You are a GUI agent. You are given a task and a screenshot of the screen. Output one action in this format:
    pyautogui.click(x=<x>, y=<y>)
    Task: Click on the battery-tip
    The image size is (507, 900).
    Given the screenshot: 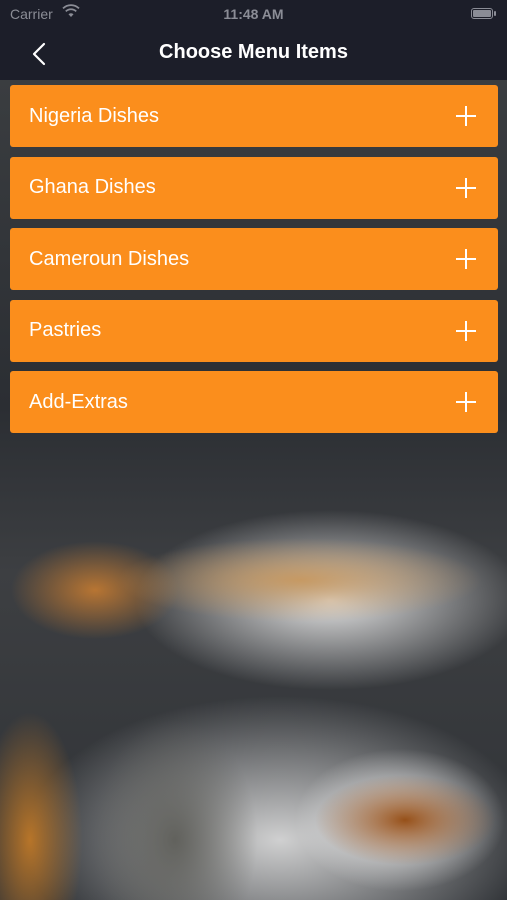 What is the action you would take?
    pyautogui.click(x=495, y=13)
    